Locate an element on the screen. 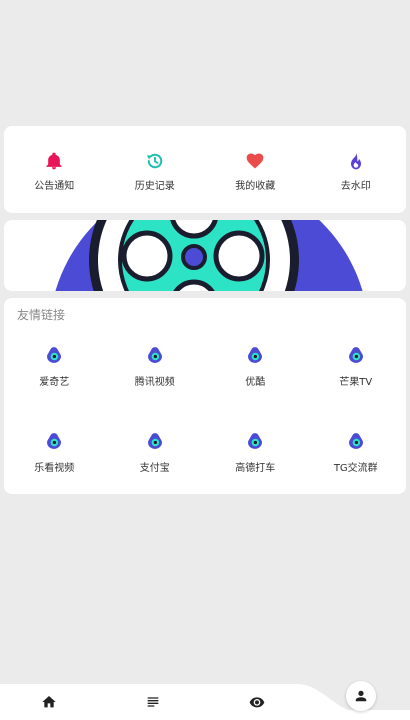 The height and width of the screenshot is (720, 410). quick-actions-card: 公告通知 历史记录 我的收藏 去水印 is located at coordinates (205, 169).